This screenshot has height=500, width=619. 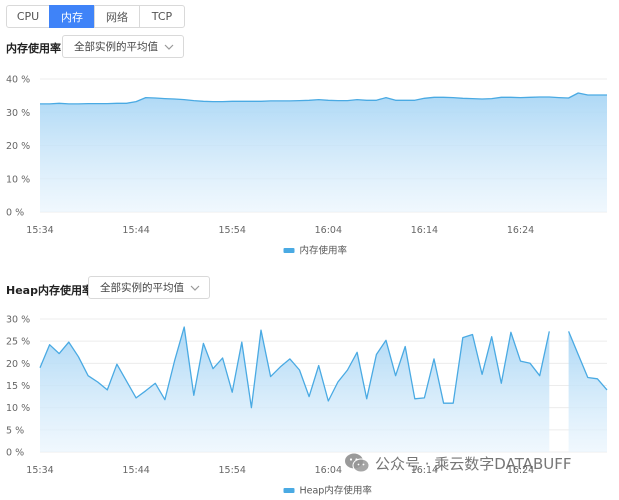 I want to click on aggregation-select-heap: 全部实例的平均值, so click(x=149, y=287).